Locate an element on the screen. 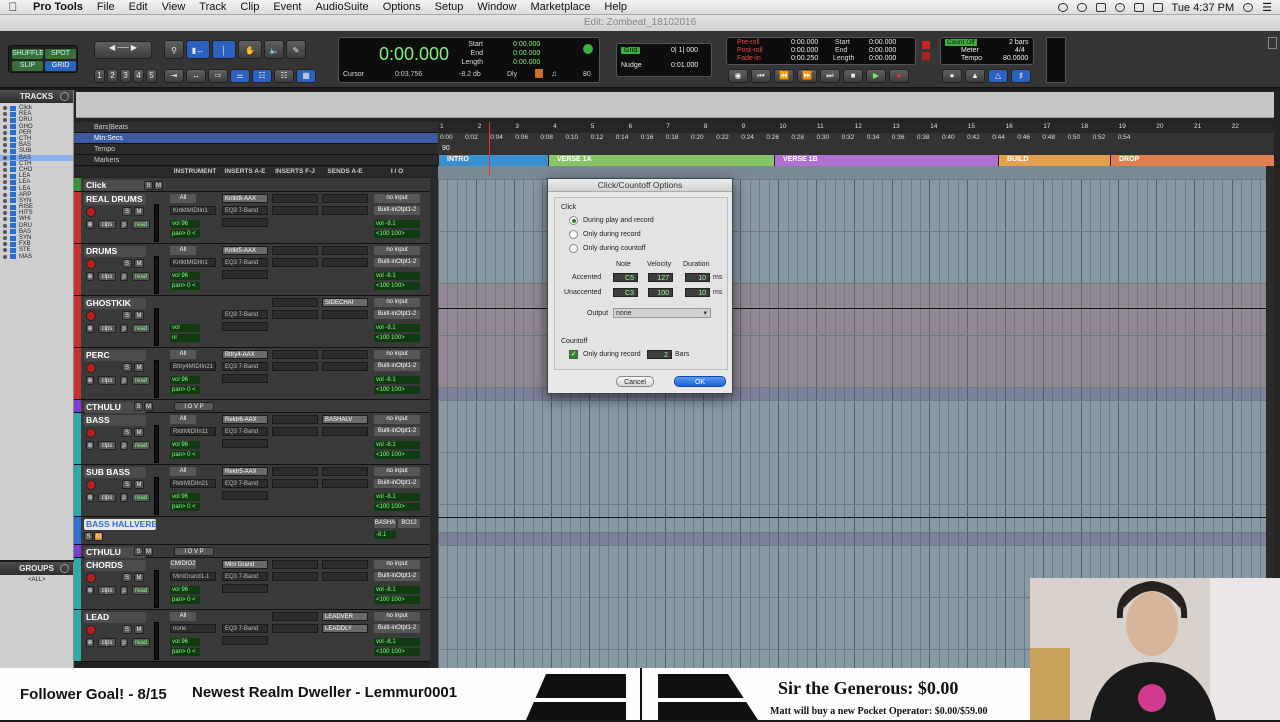 Image resolution: width=1280 pixels, height=722 pixels. insert-a: Kntkt8-AAX is located at coordinates (245, 198).